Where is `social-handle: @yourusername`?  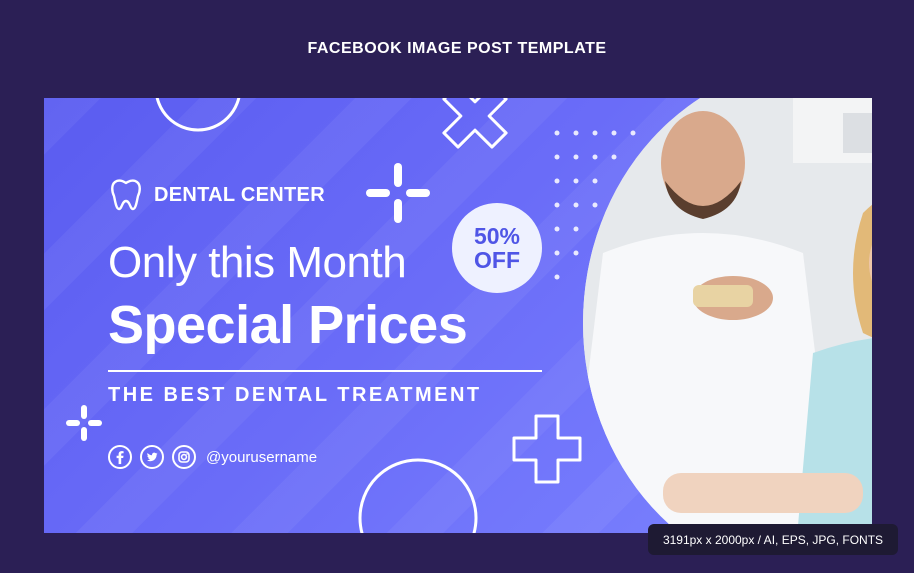 social-handle: @yourusername is located at coordinates (262, 457).